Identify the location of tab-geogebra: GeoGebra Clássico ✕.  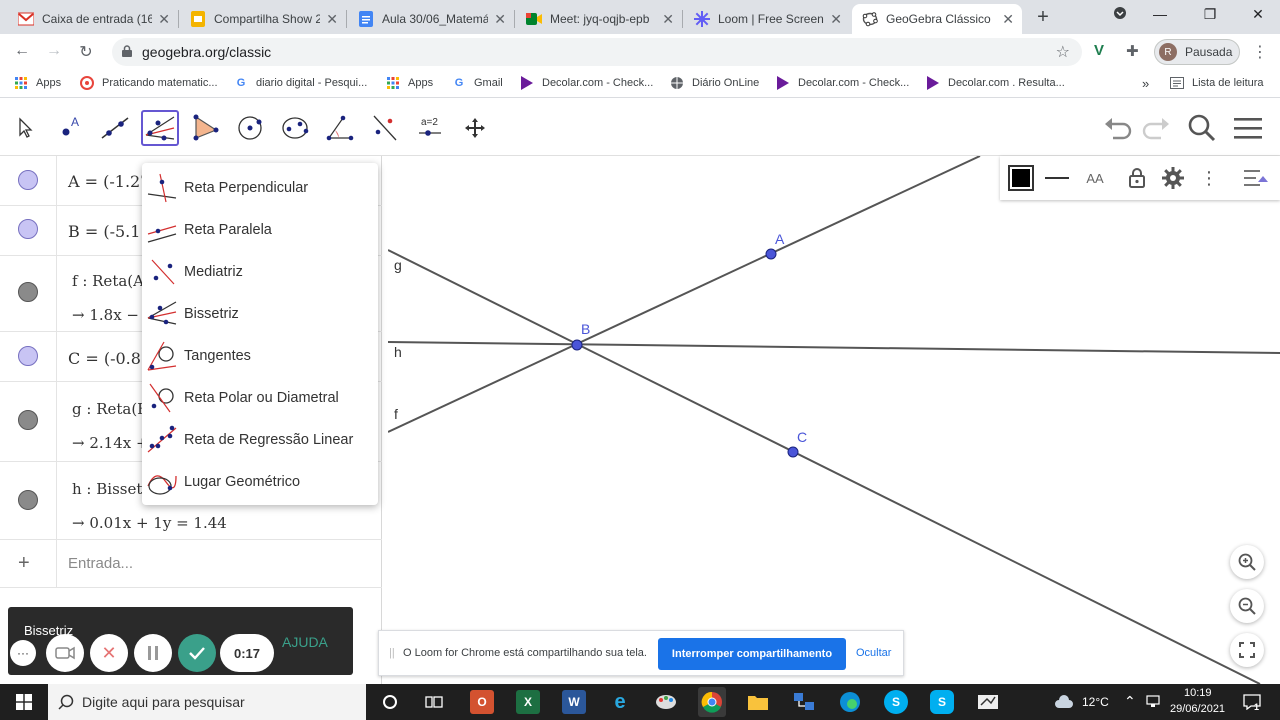
(937, 19).